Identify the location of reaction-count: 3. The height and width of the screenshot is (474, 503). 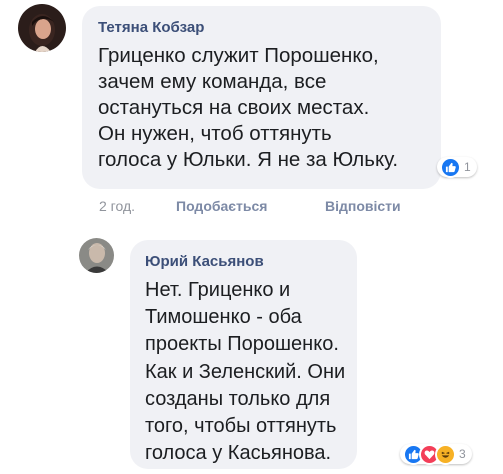
(462, 454).